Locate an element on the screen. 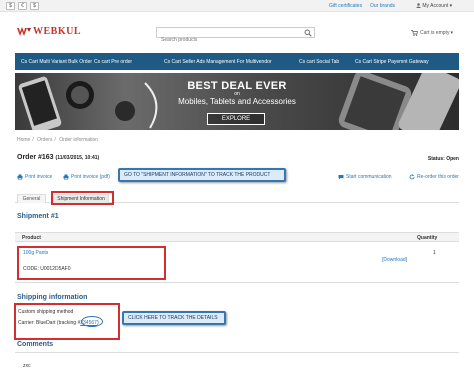 Image resolution: width=474 pixels, height=379 pixels. explore-button: EXPLORE is located at coordinates (236, 119).